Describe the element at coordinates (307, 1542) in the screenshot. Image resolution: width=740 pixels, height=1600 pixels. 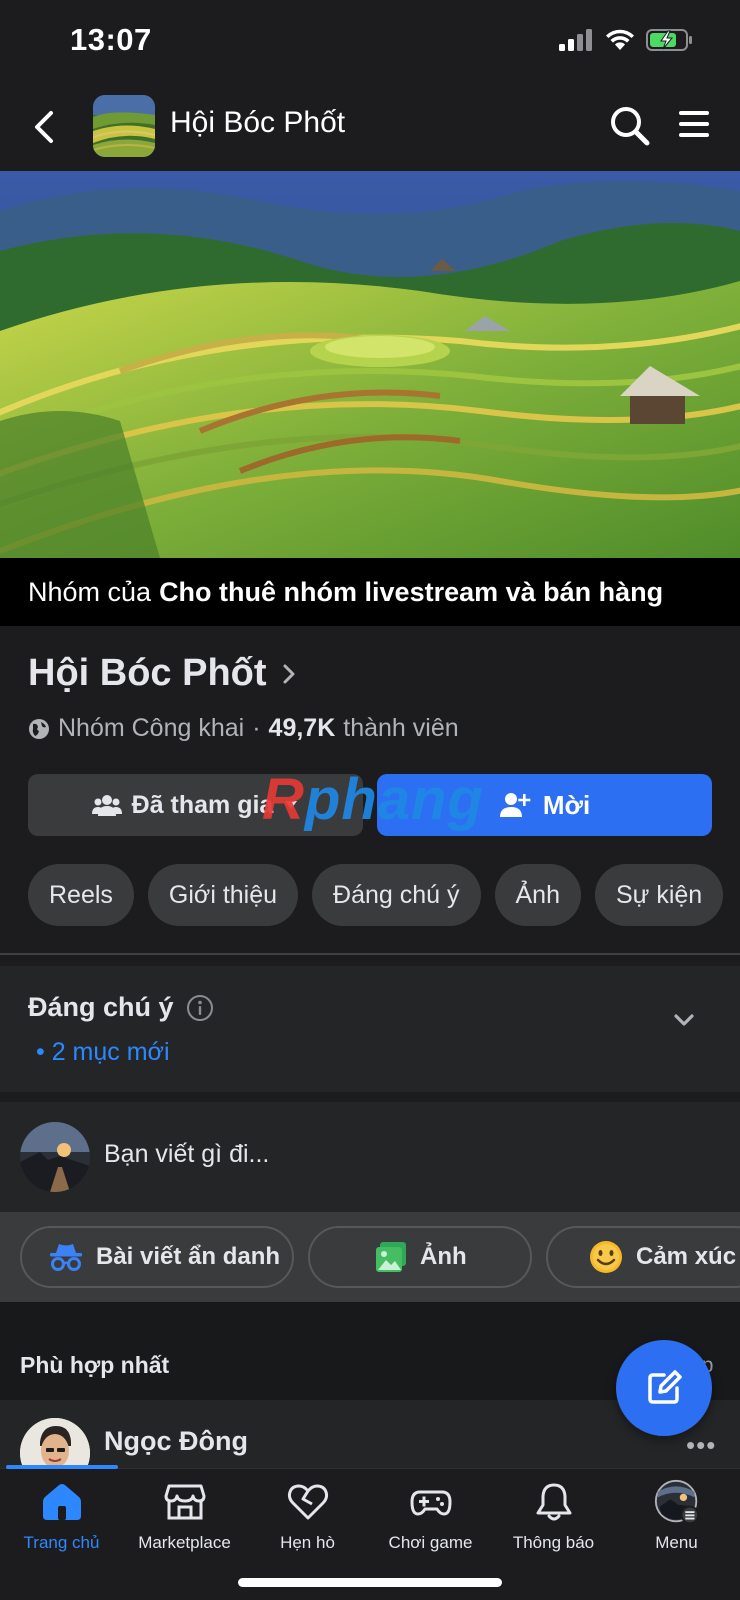
I see `tab-dating-label: Hẹn hò` at that location.